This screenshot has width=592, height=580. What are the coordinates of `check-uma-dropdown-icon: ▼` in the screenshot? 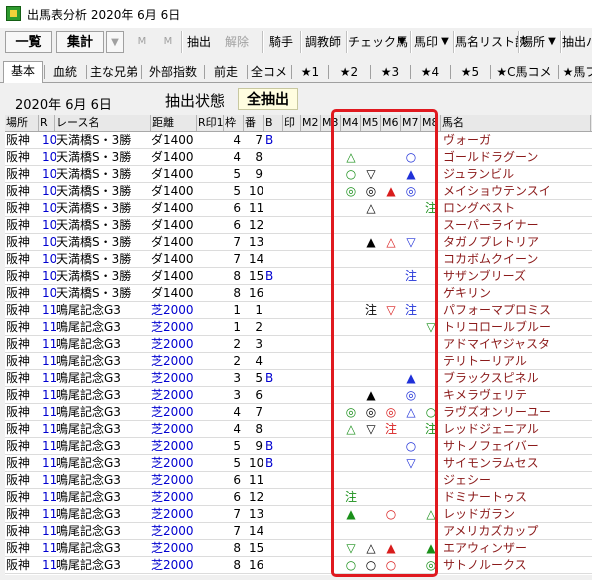 It's located at (402, 42).